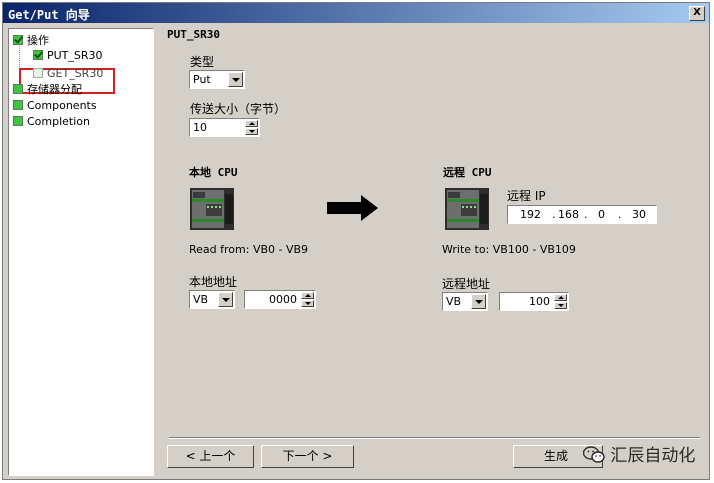 Image resolution: width=714 pixels, height=483 pixels. Describe the element at coordinates (582, 214) in the screenshot. I see `remote-ip-field: 192 . 168 . 0 . 30` at that location.